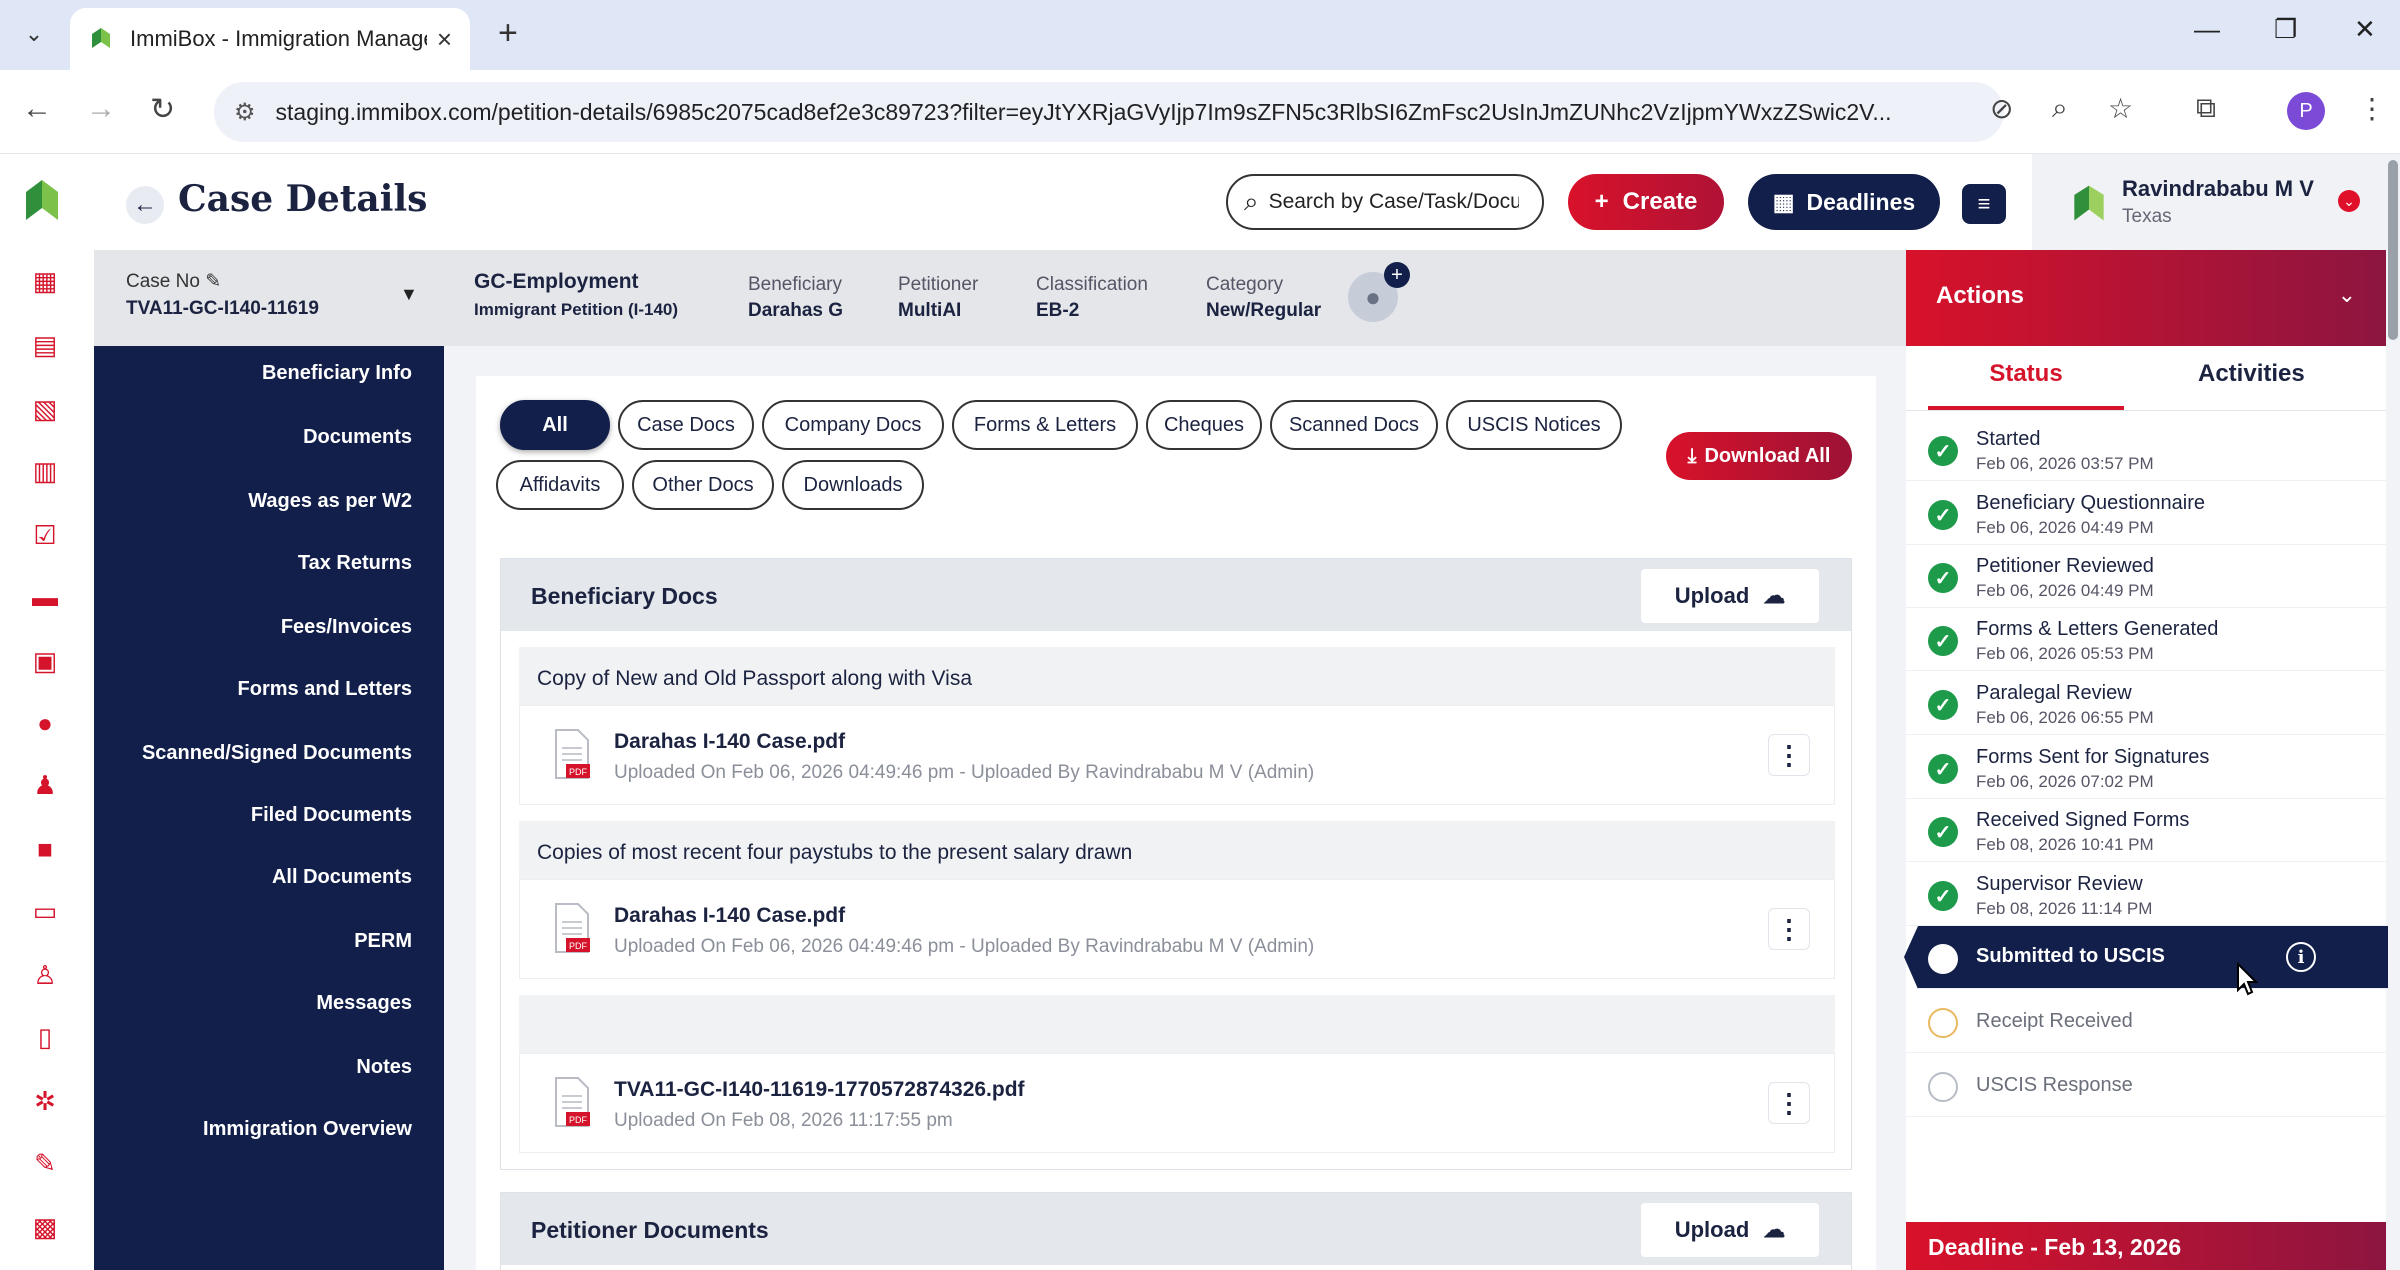  I want to click on folder-icon: ■, so click(45, 849).